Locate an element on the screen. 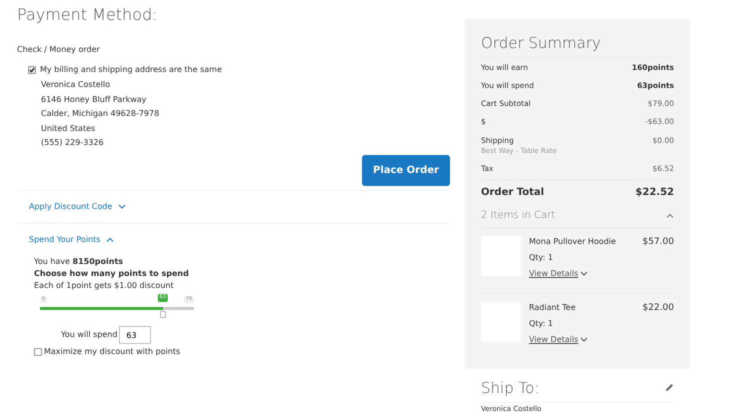 The image size is (743, 420). spend-label: You will spend is located at coordinates (89, 335).